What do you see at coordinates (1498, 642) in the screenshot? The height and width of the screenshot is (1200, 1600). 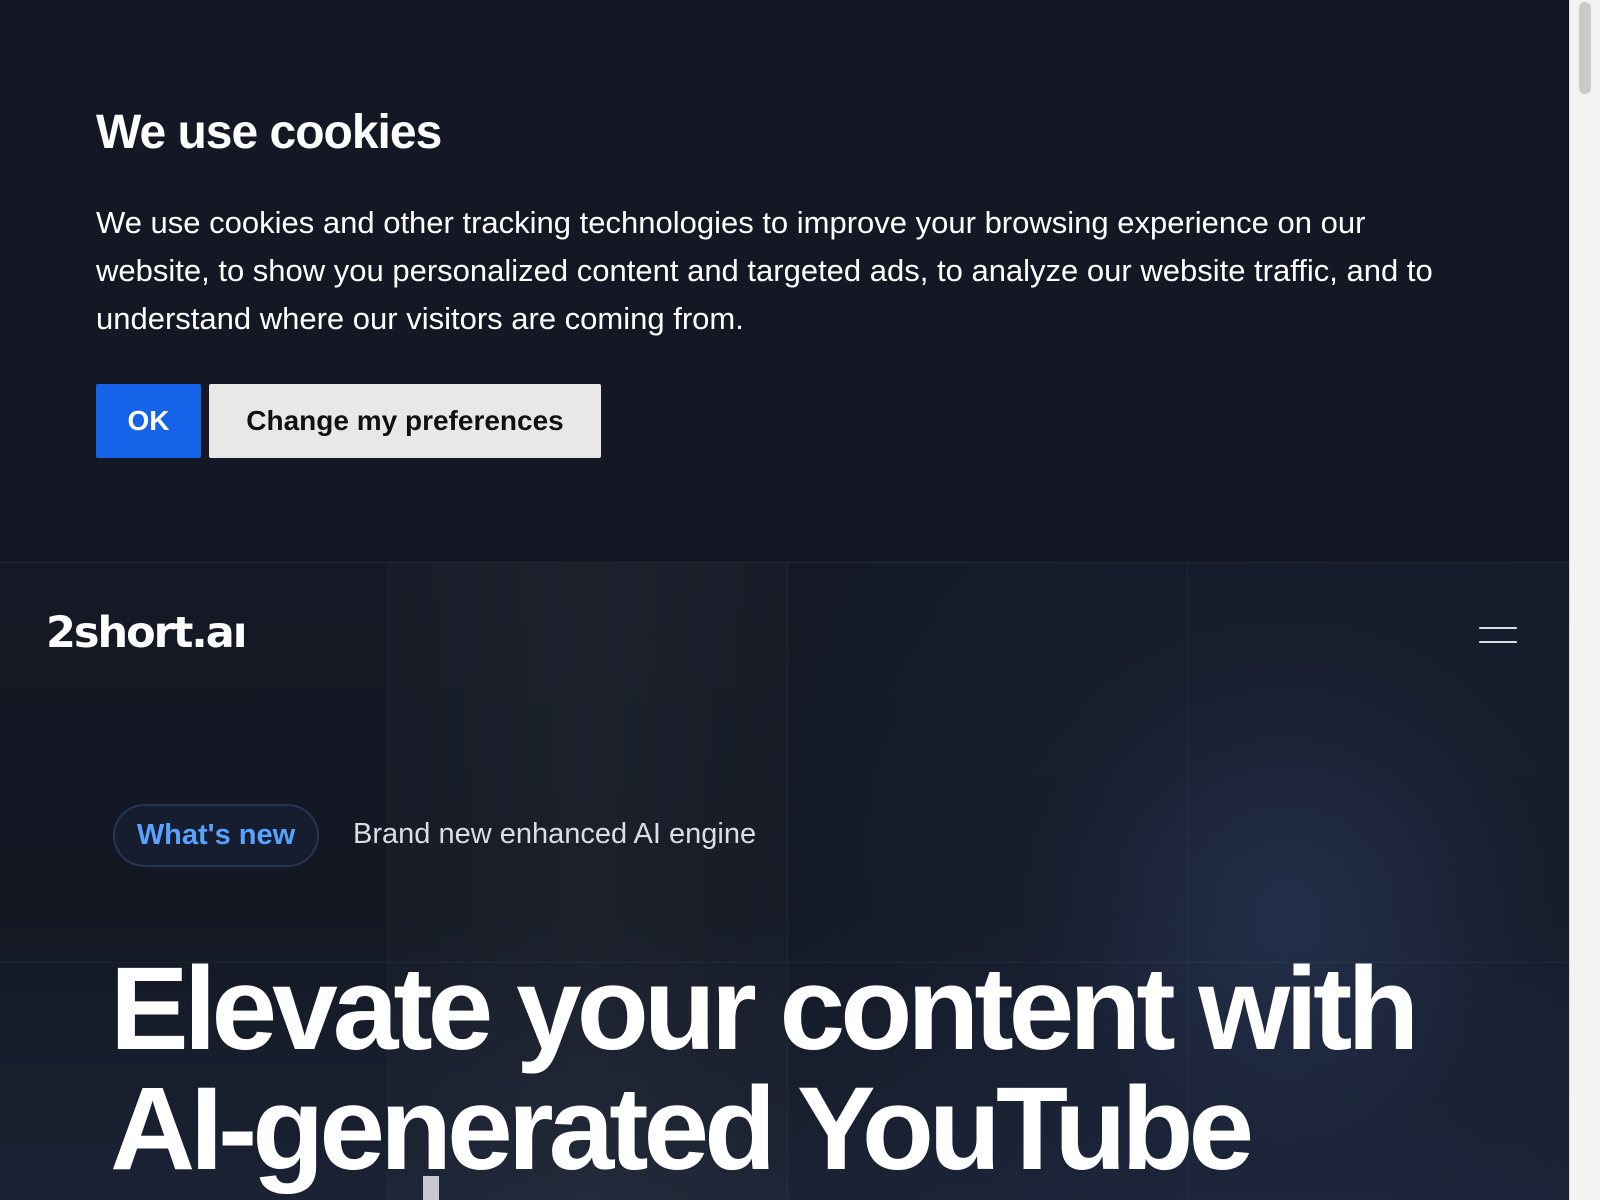 I see `menu-icon-bottom-line` at bounding box center [1498, 642].